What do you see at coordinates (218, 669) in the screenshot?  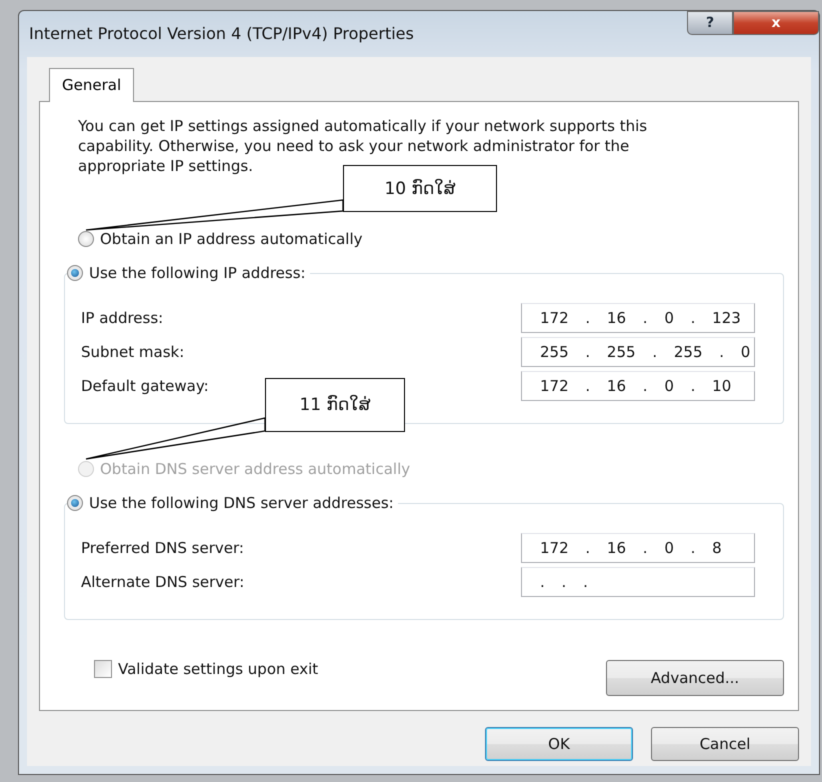 I see `checkbox-label: Validate settings upon exit` at bounding box center [218, 669].